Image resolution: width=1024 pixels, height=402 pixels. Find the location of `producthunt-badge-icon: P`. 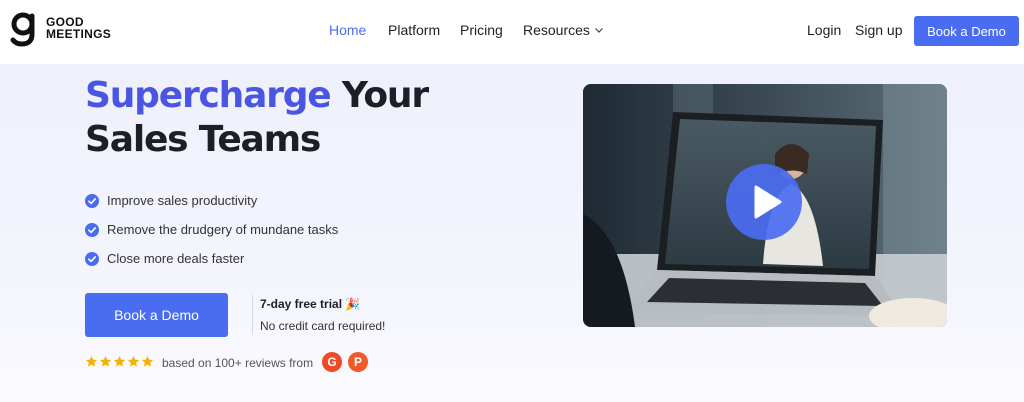

producthunt-badge-icon: P is located at coordinates (358, 362).